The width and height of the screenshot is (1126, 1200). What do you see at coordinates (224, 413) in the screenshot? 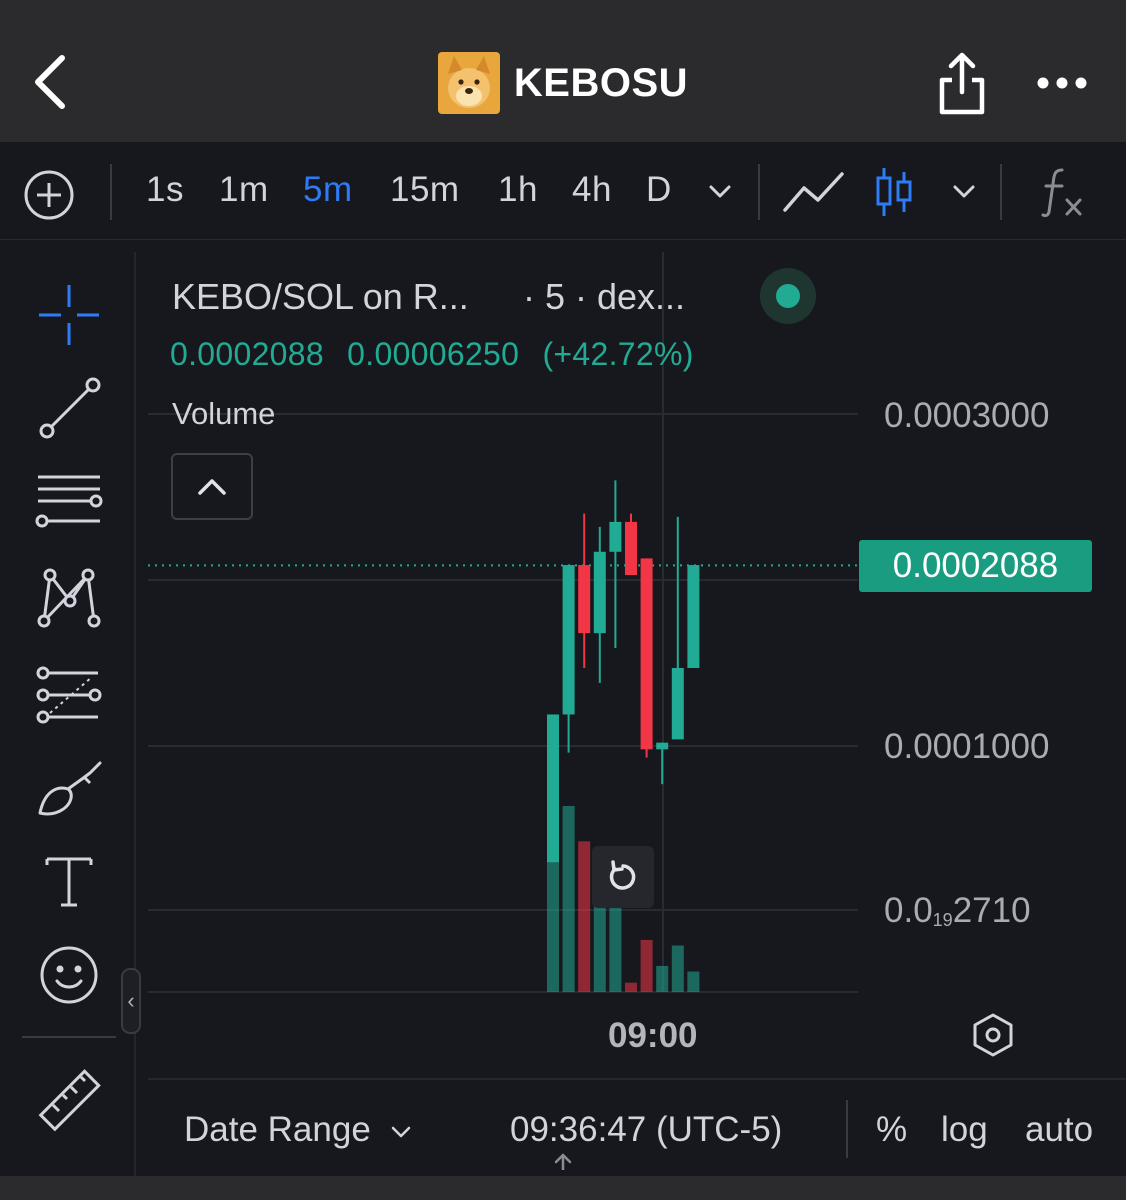
I see `volume-label: Volume` at bounding box center [224, 413].